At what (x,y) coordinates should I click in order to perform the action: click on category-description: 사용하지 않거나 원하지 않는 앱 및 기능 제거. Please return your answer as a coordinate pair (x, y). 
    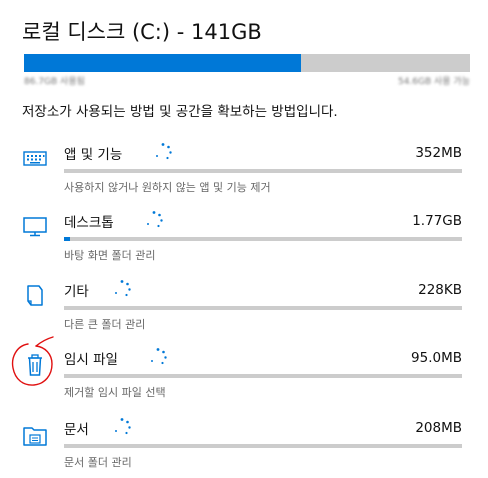
    Looking at the image, I should click on (167, 187).